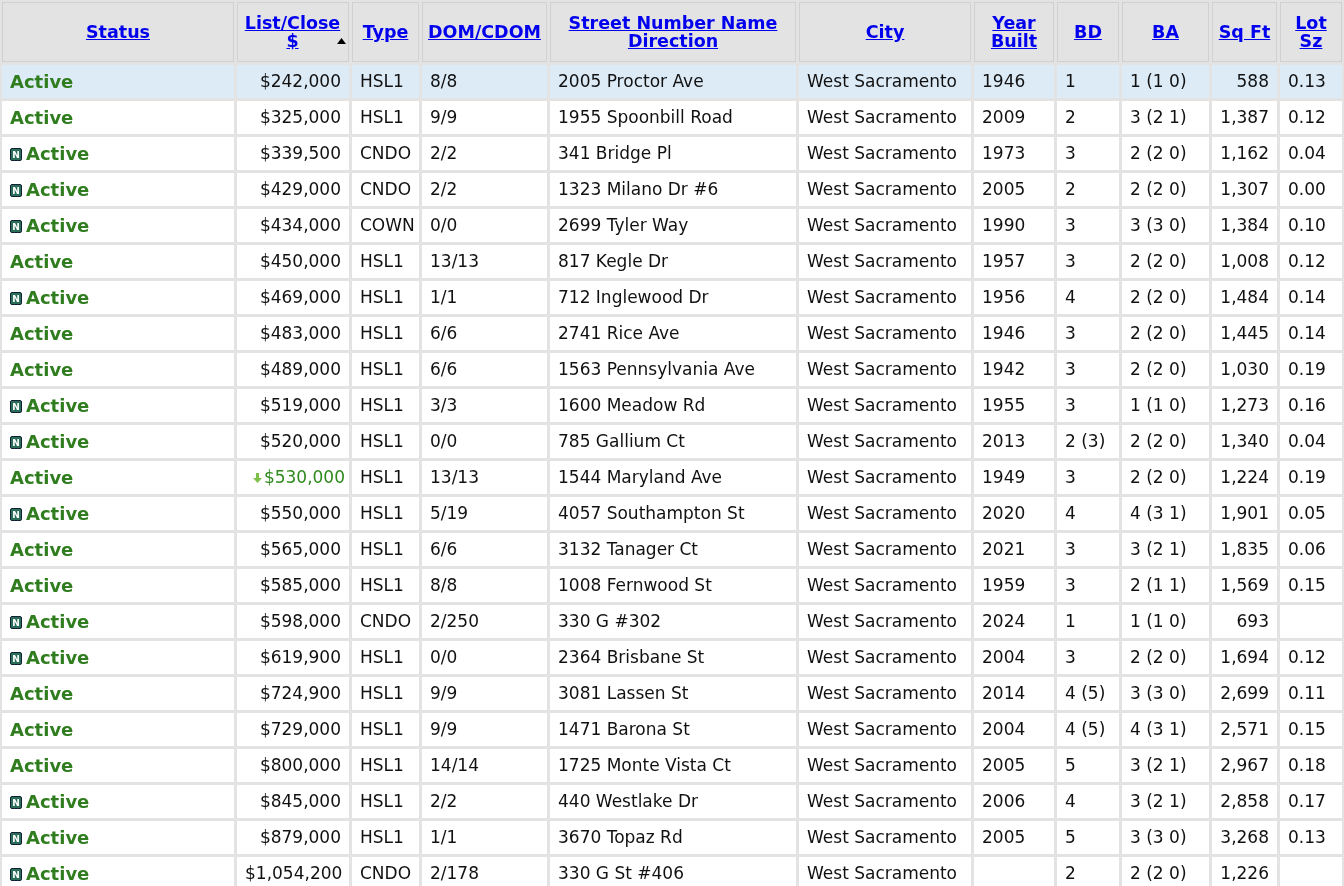 The height and width of the screenshot is (886, 1344). I want to click on lot-size-cell: 0.18, so click(1311, 765).